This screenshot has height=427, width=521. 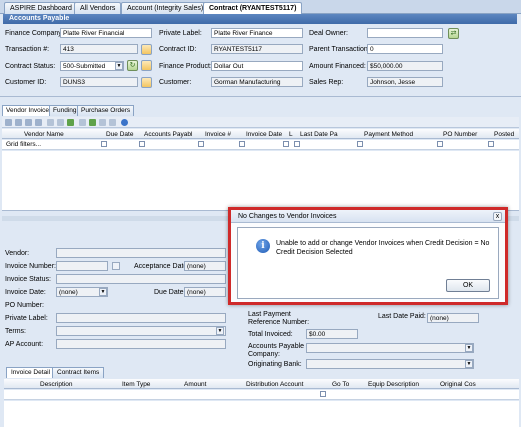 What do you see at coordinates (41, 8) in the screenshot?
I see `tab-aspire-dashboard: ASPIRE Dashboard` at bounding box center [41, 8].